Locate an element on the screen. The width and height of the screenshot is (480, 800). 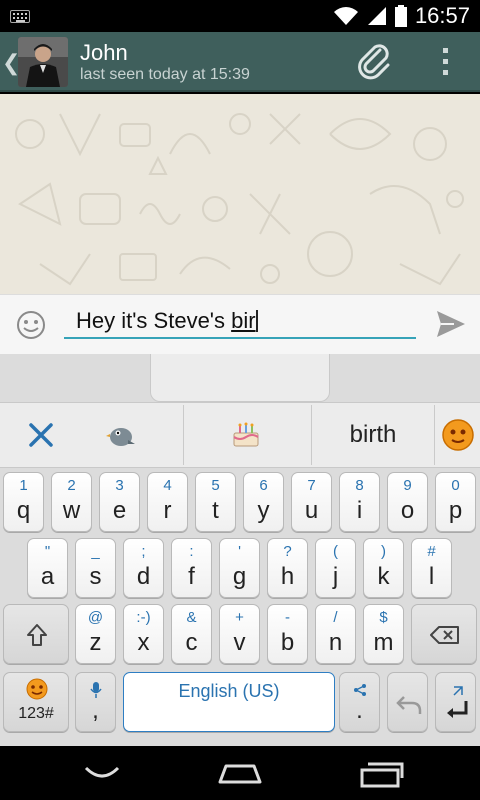
text-caret is located at coordinates (256, 321).